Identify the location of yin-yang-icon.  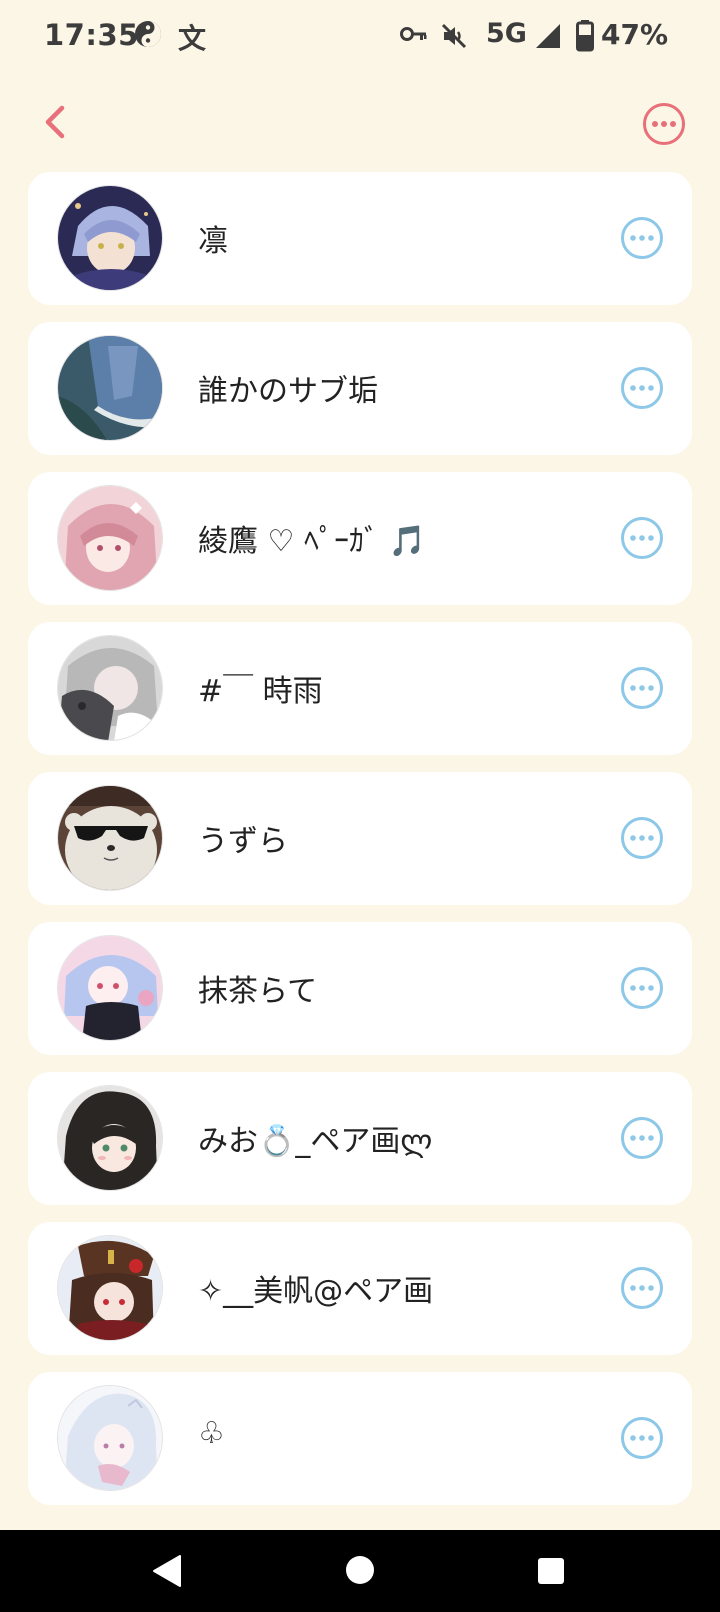
(148, 34).